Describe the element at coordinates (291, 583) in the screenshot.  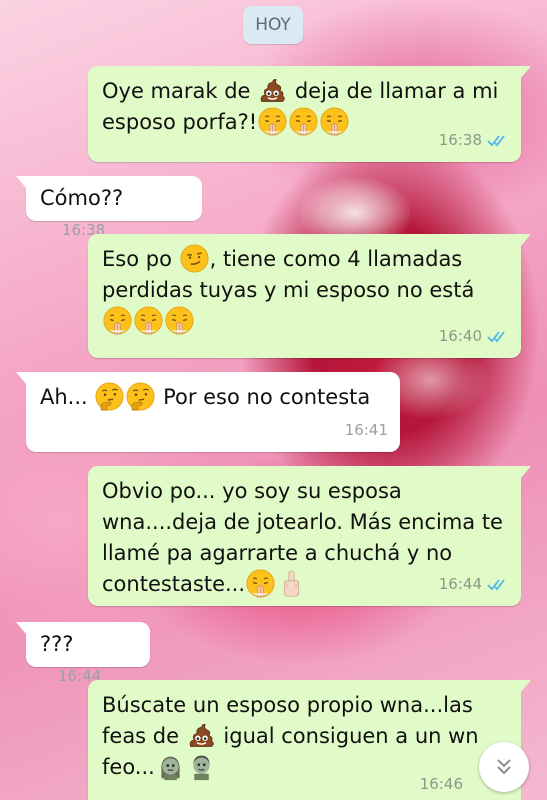
I see `middle-finger-emoji-icon` at that location.